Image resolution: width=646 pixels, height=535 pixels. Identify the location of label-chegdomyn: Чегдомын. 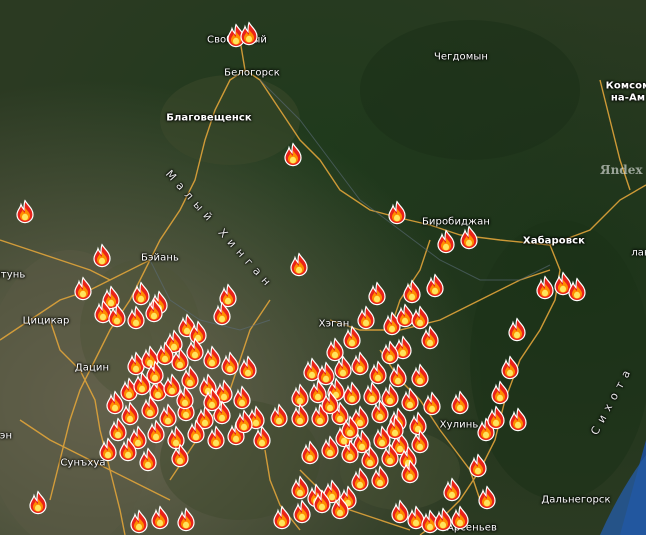
(461, 57).